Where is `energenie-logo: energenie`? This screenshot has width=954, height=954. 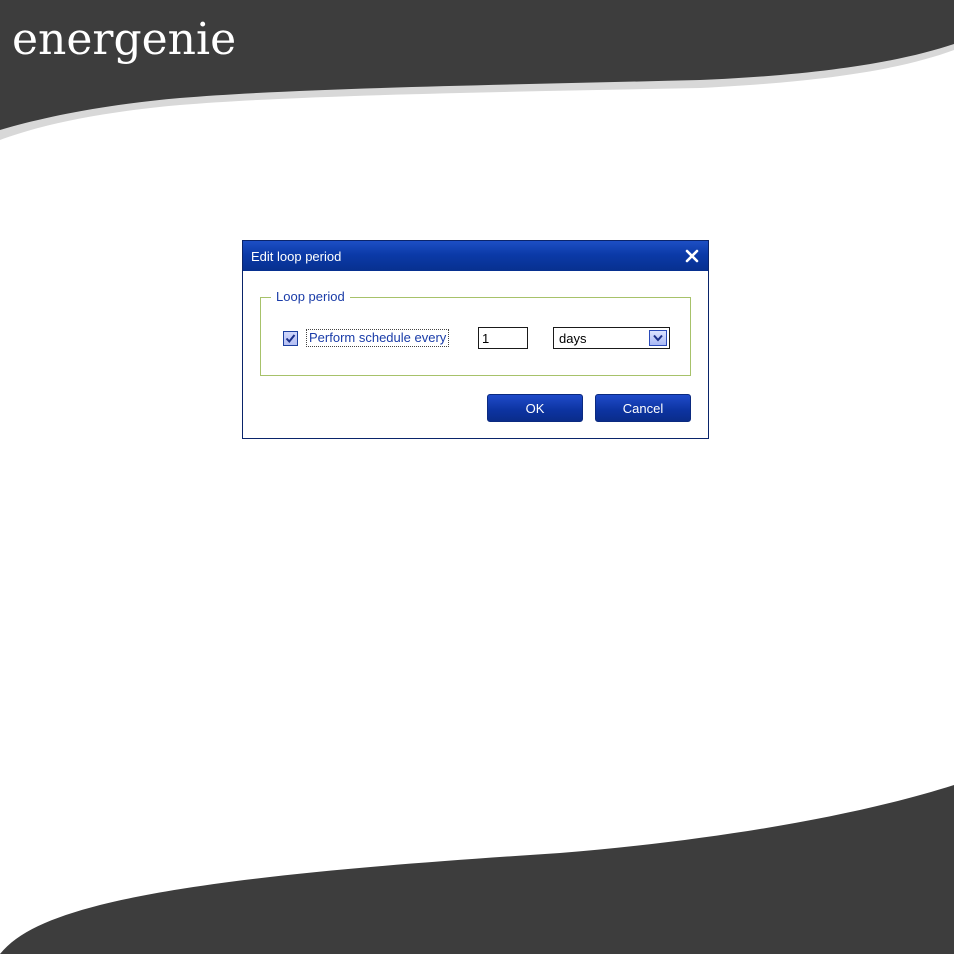 energenie-logo: energenie is located at coordinates (124, 39).